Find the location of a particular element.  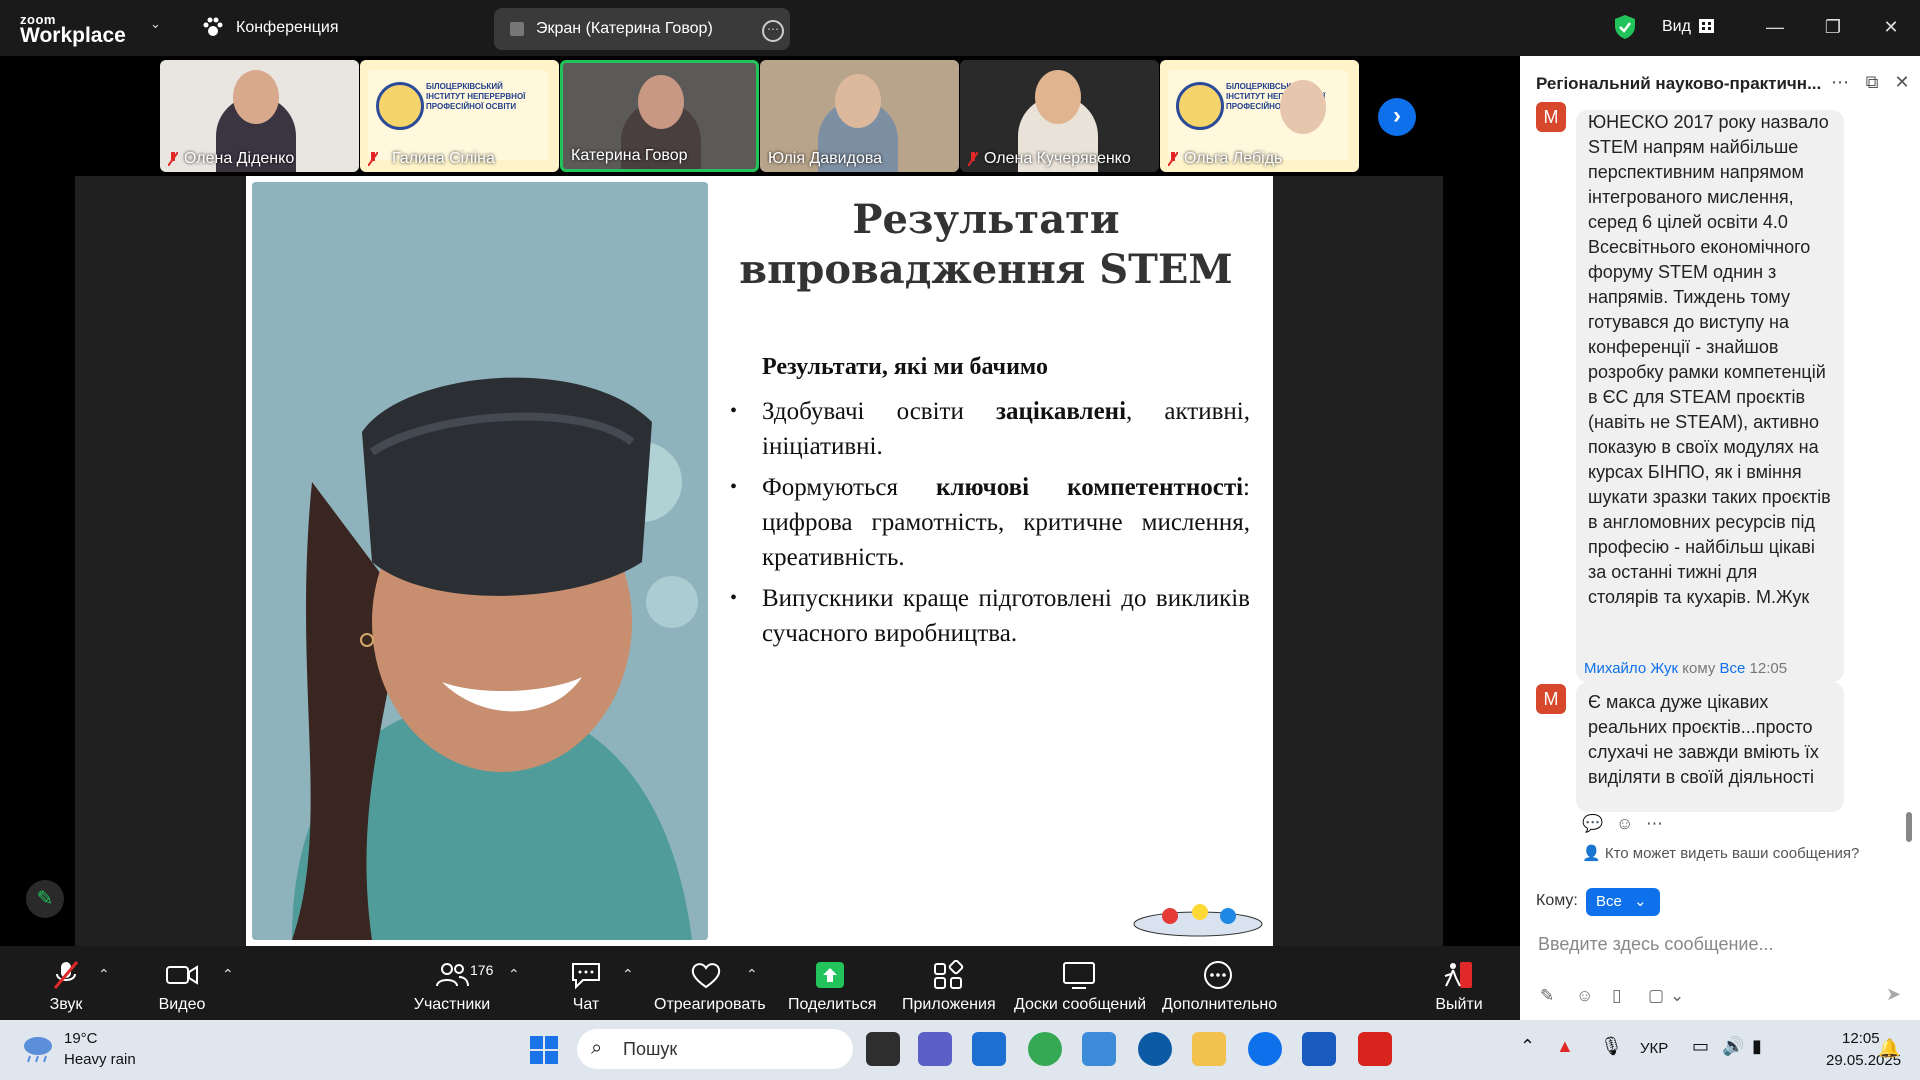

battery-icon: ▮ is located at coordinates (1757, 1046).